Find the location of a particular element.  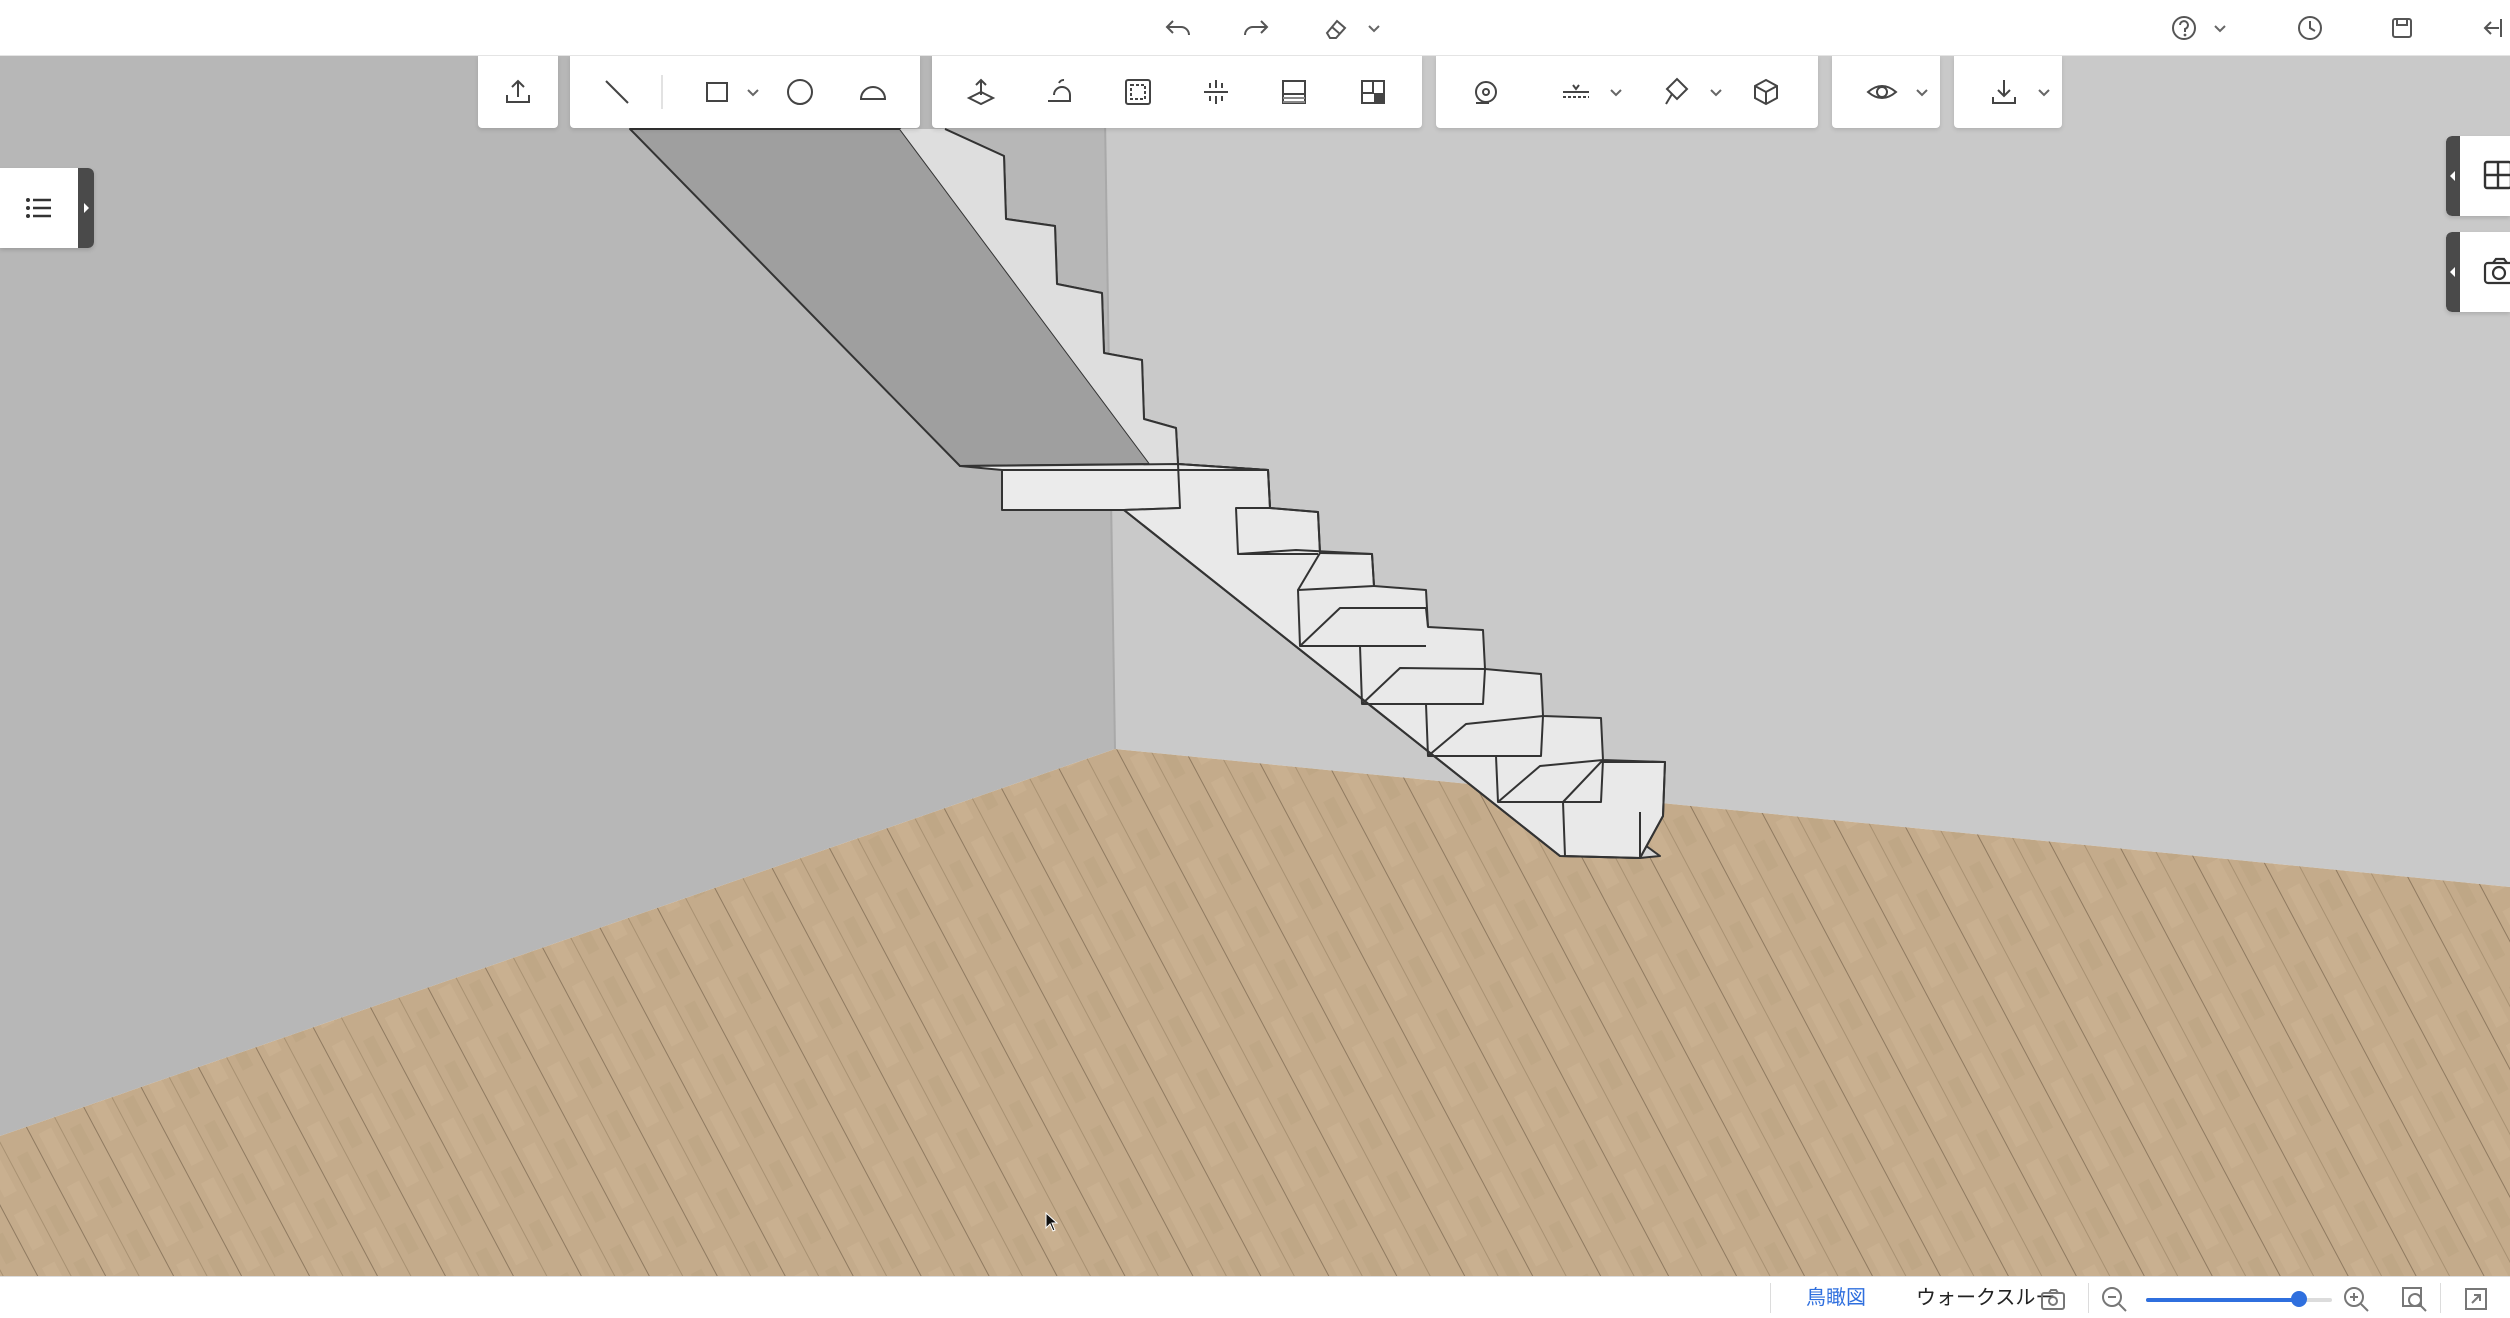

zoom-slider is located at coordinates (2239, 1299).